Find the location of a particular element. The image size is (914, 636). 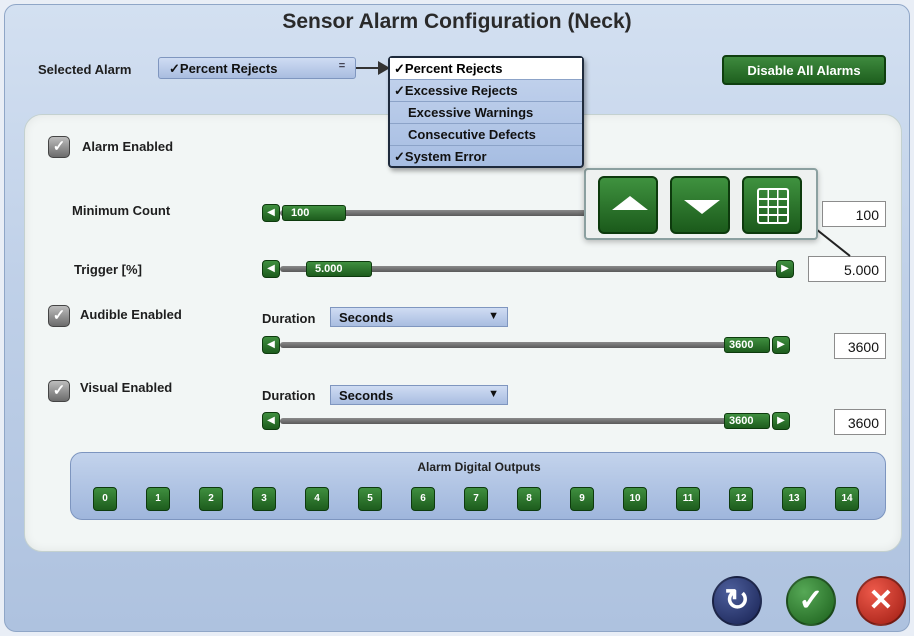

minimum-count-label: Minimum Count is located at coordinates (121, 210).